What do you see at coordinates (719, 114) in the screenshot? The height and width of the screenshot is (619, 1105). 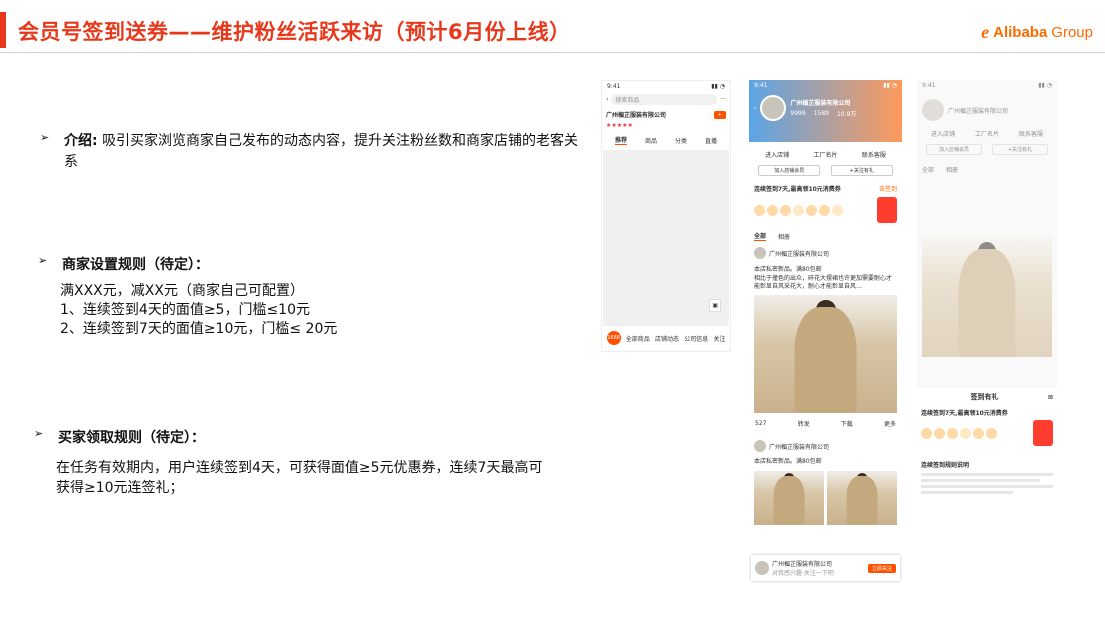 I see `follow-button: +` at bounding box center [719, 114].